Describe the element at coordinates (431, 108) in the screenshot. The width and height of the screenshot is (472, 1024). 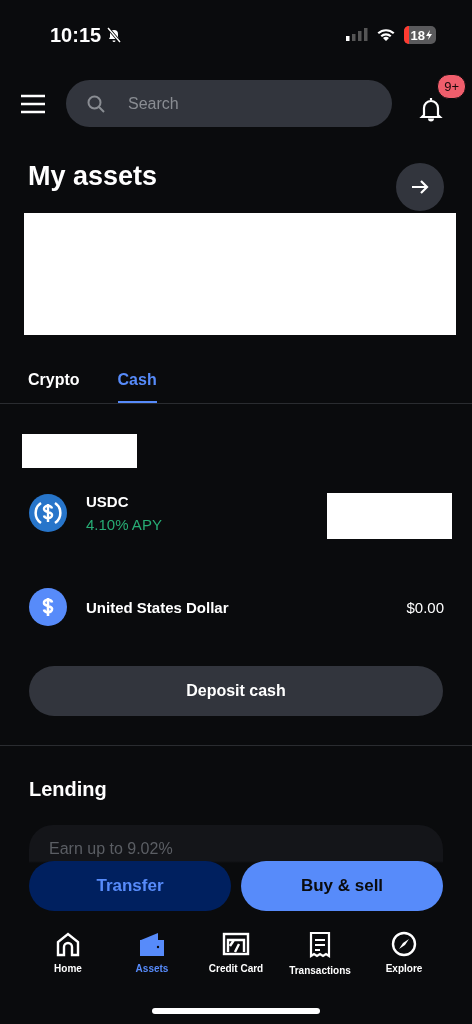
I see `notifications-icon` at that location.